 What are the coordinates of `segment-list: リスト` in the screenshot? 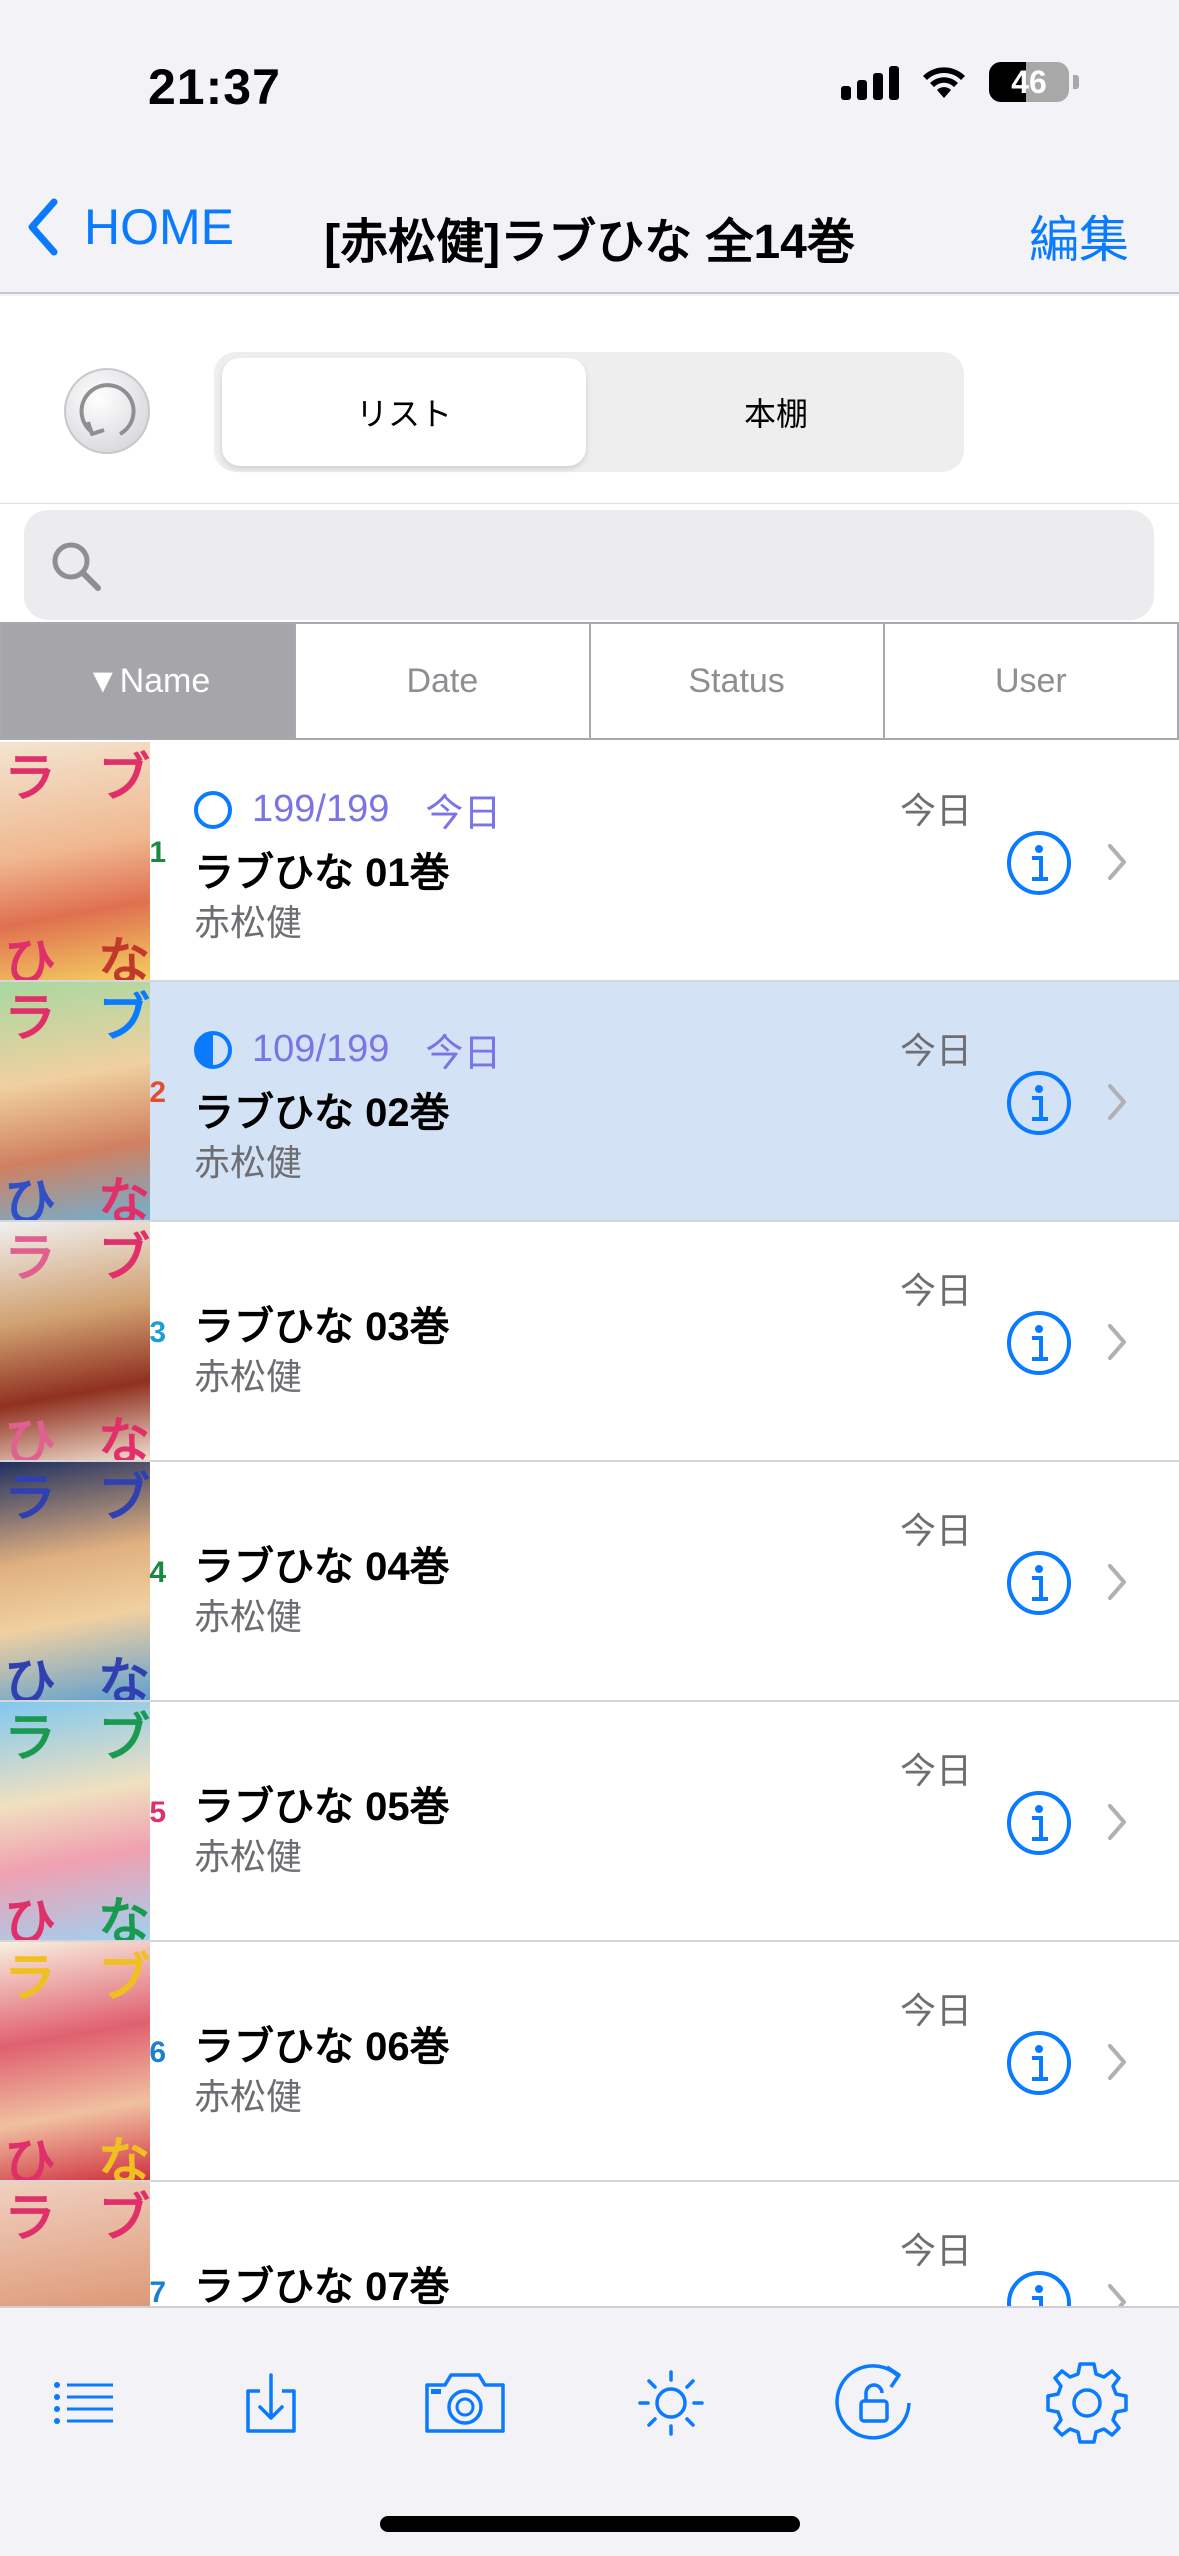 It's located at (404, 412).